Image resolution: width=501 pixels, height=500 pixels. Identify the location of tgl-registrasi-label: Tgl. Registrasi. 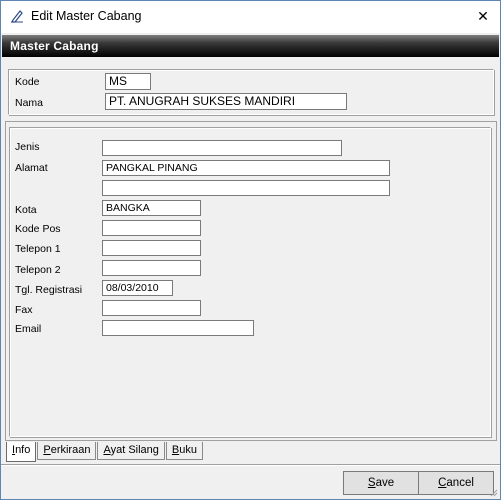
(48, 290).